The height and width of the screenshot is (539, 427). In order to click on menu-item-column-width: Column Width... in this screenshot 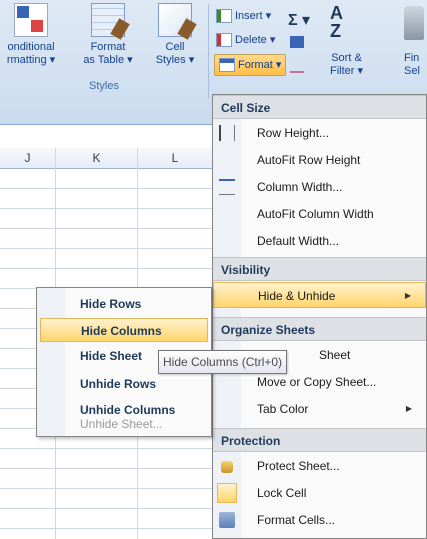, I will do `click(319, 187)`.